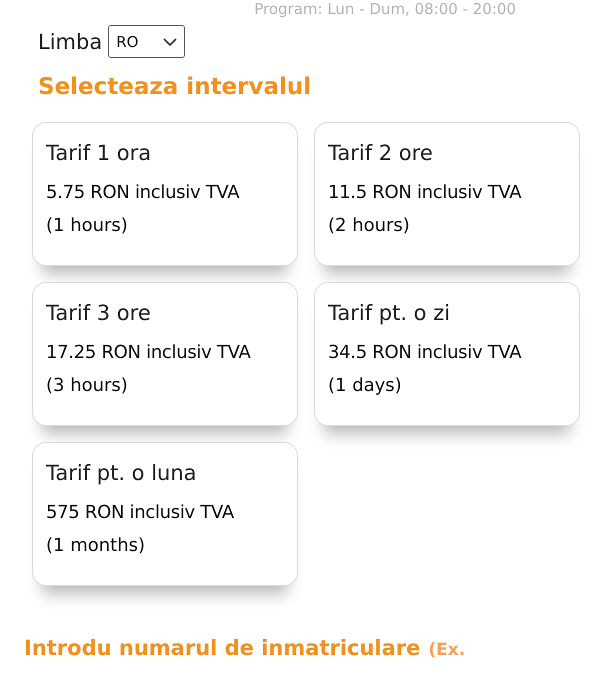 This screenshot has width=610, height=694. What do you see at coordinates (149, 353) in the screenshot?
I see `tariff-price: 17.25 RON inclusiv TVA` at bounding box center [149, 353].